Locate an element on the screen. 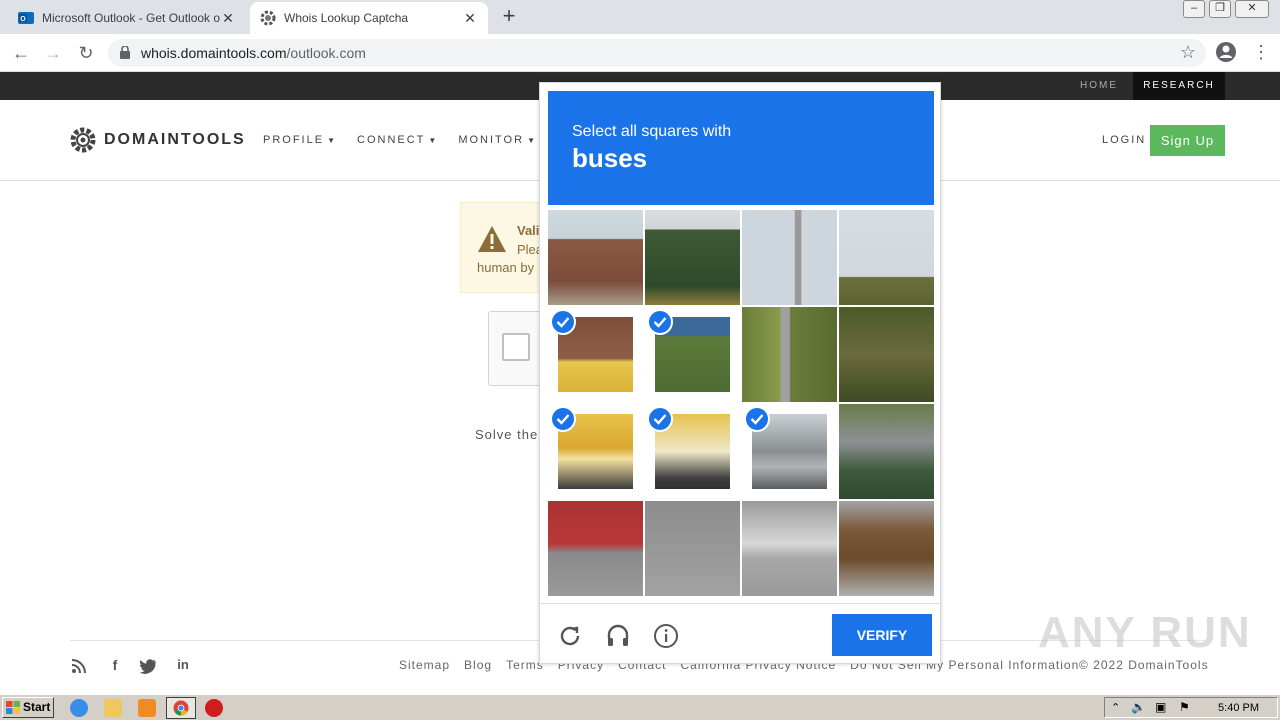 The width and height of the screenshot is (1280, 720). forward-icon: → is located at coordinates (53, 53).